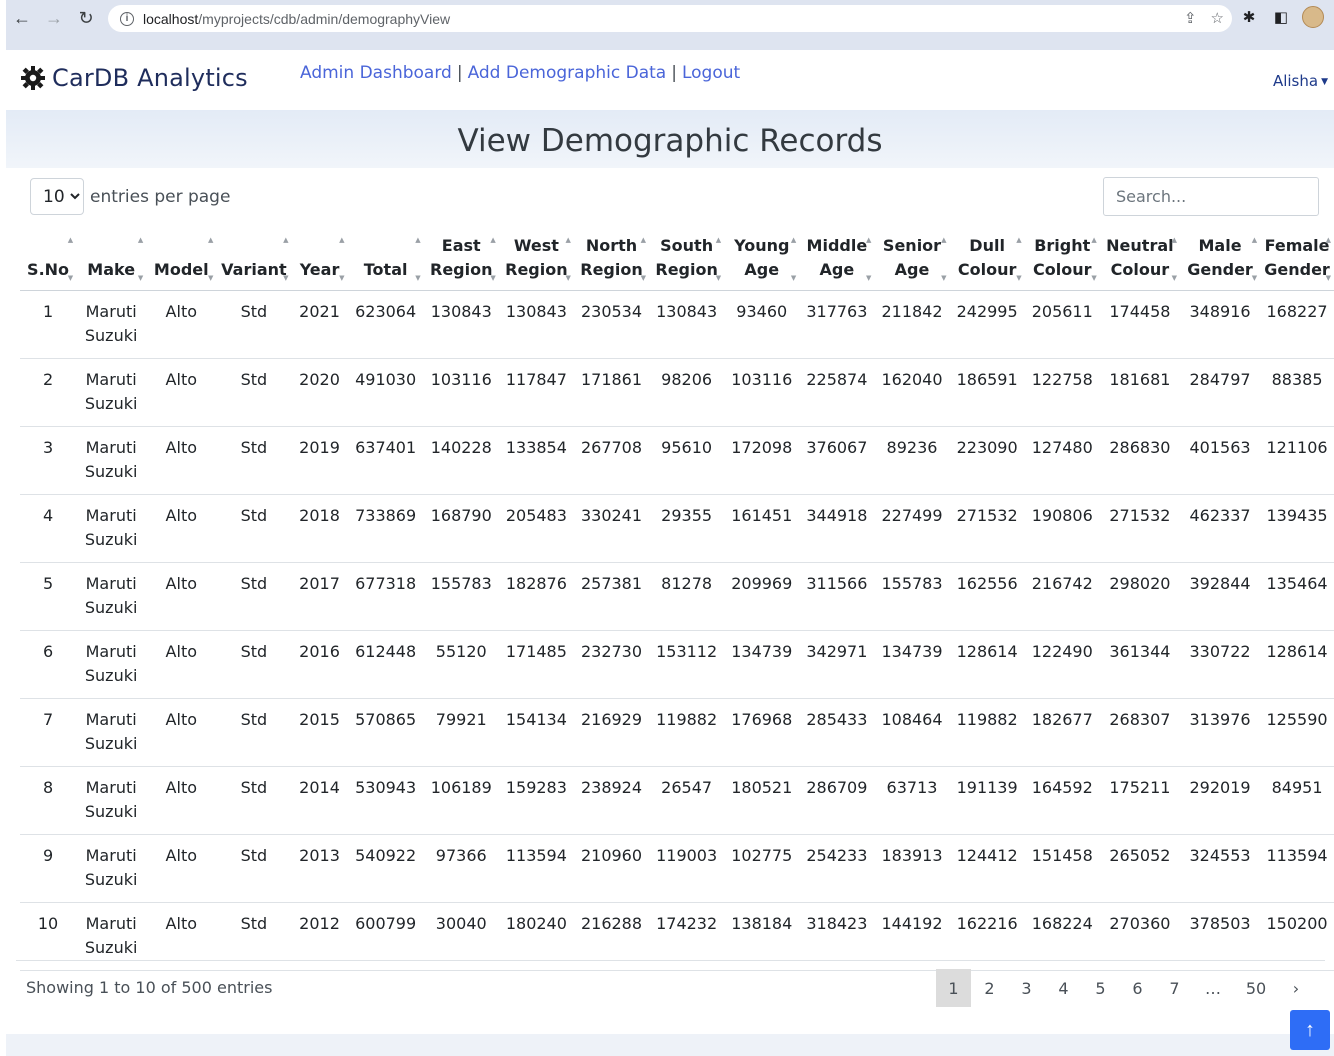  What do you see at coordinates (461, 259) in the screenshot?
I see `column-header: East Region ▲ ▼` at bounding box center [461, 259].